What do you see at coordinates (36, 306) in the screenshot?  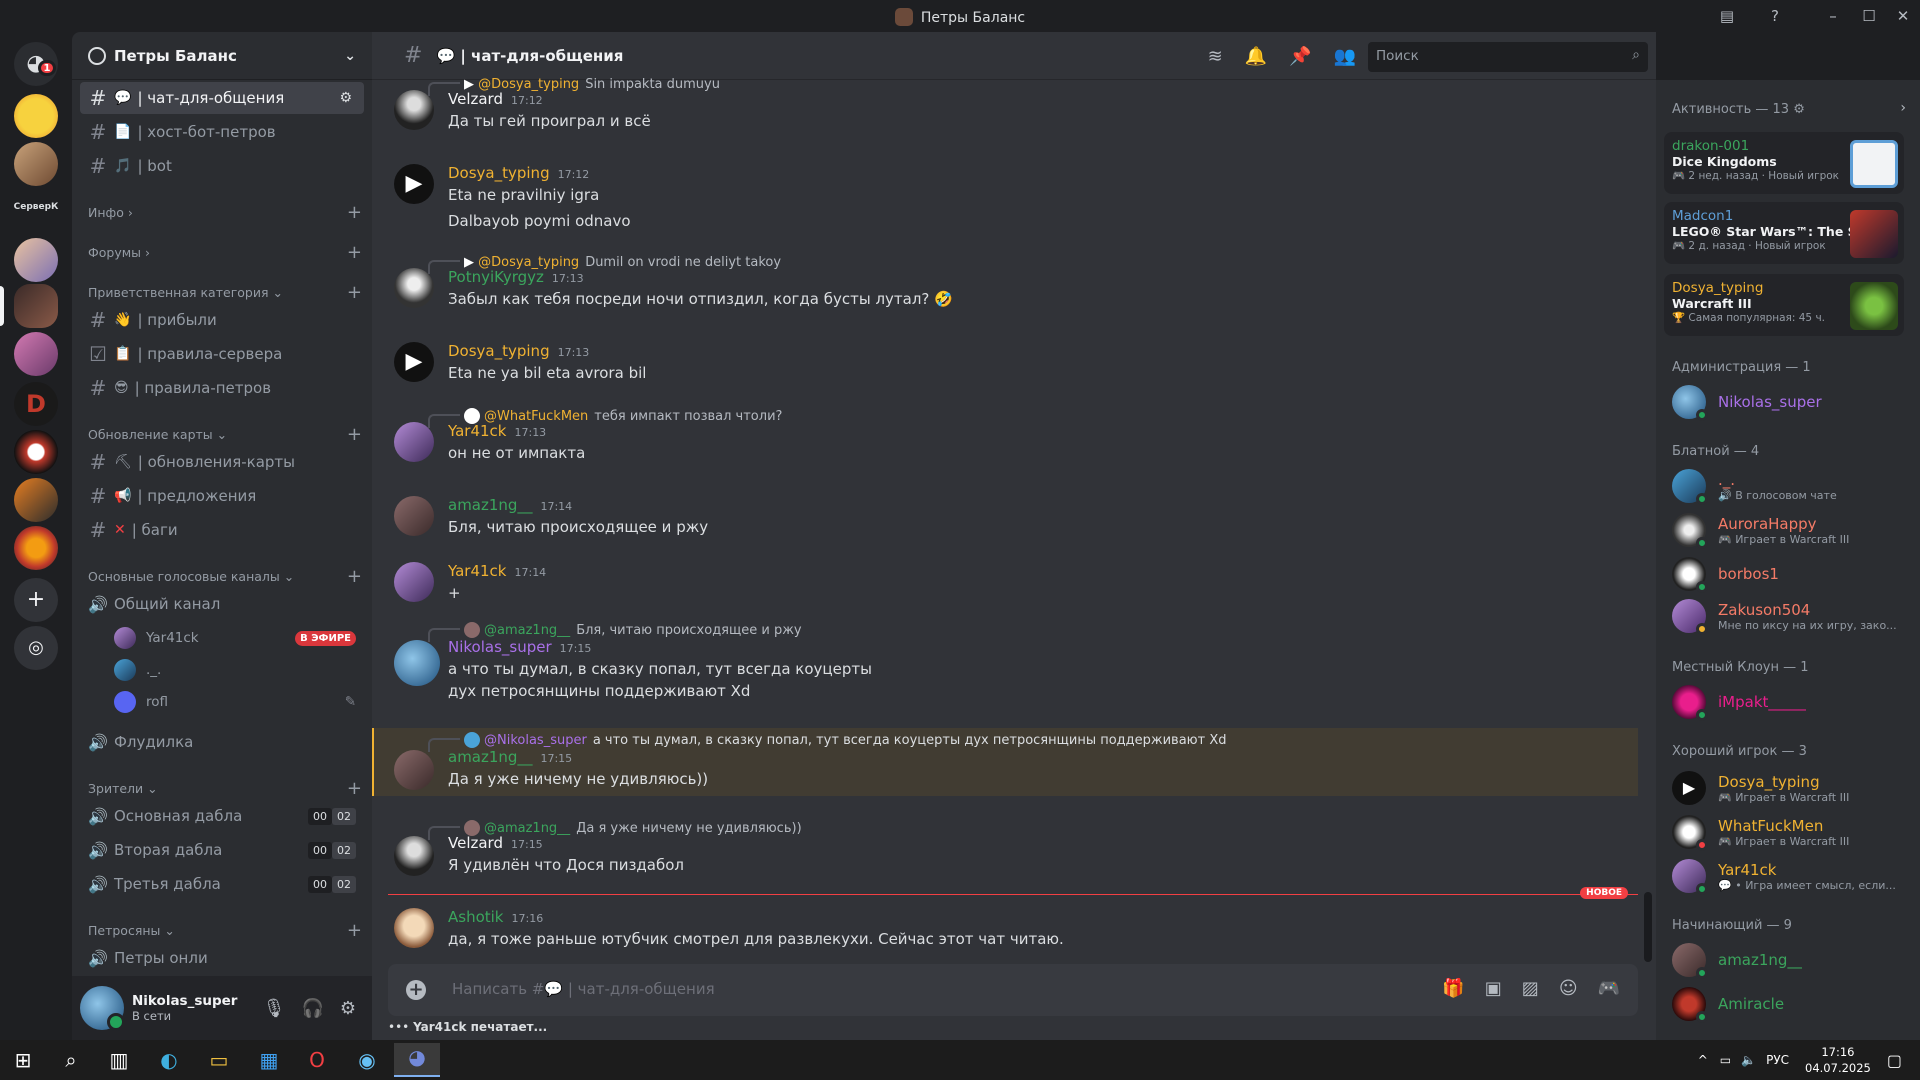 I see `server-icon-petry` at bounding box center [36, 306].